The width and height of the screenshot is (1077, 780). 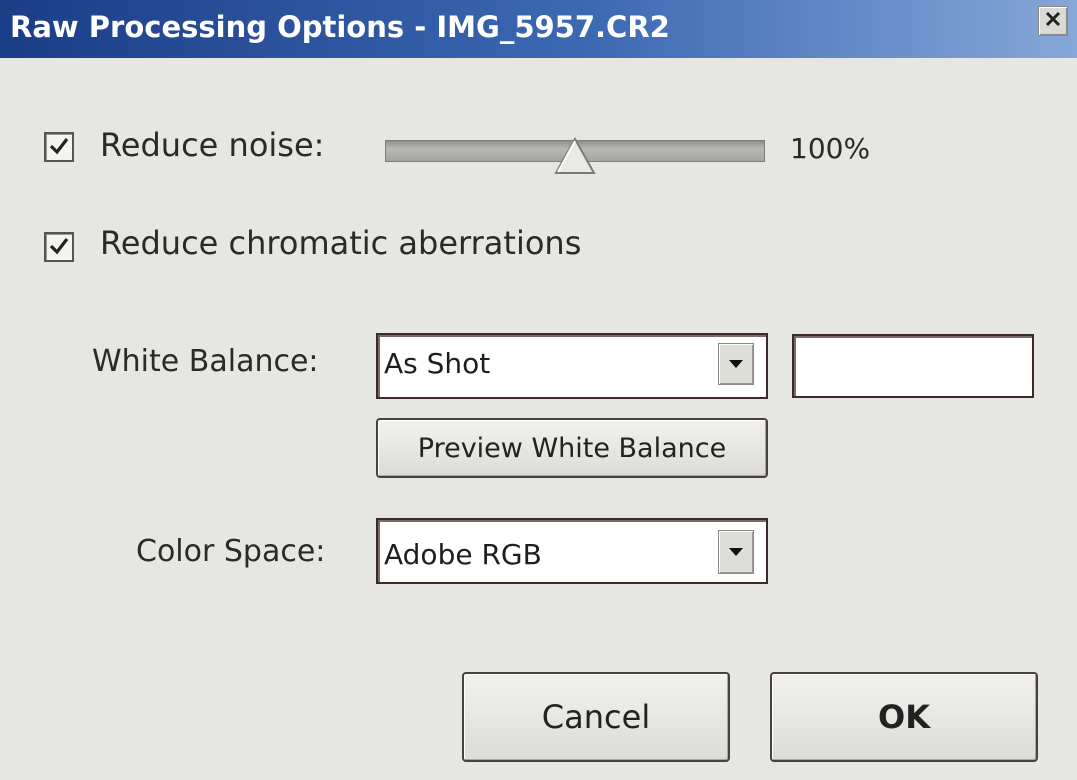 I want to click on title-bar: Raw Processing Options - IMG_5957.CR2, so click(x=538, y=29).